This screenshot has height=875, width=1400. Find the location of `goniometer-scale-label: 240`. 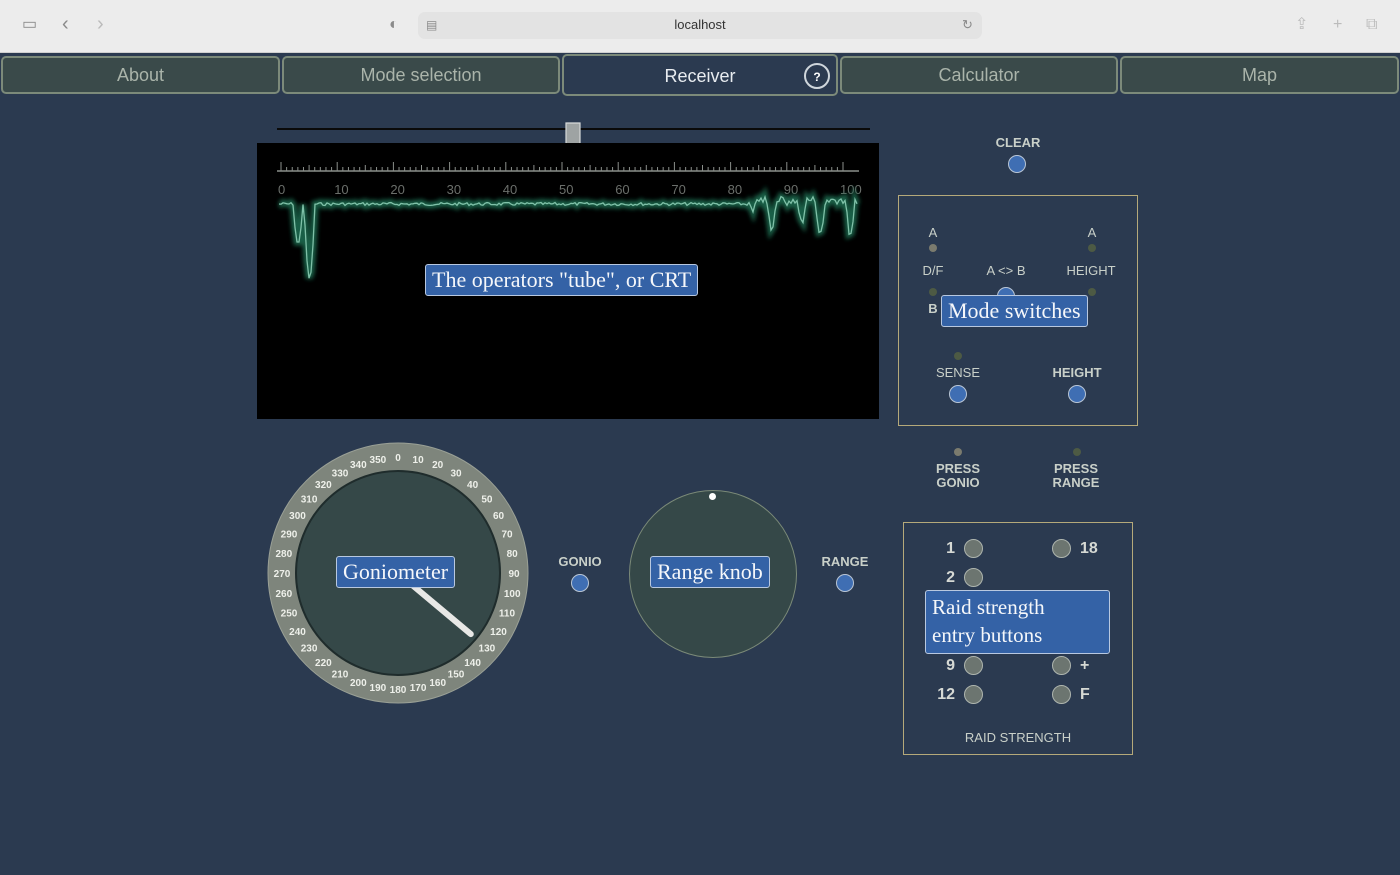

goniometer-scale-label: 240 is located at coordinates (297, 632).